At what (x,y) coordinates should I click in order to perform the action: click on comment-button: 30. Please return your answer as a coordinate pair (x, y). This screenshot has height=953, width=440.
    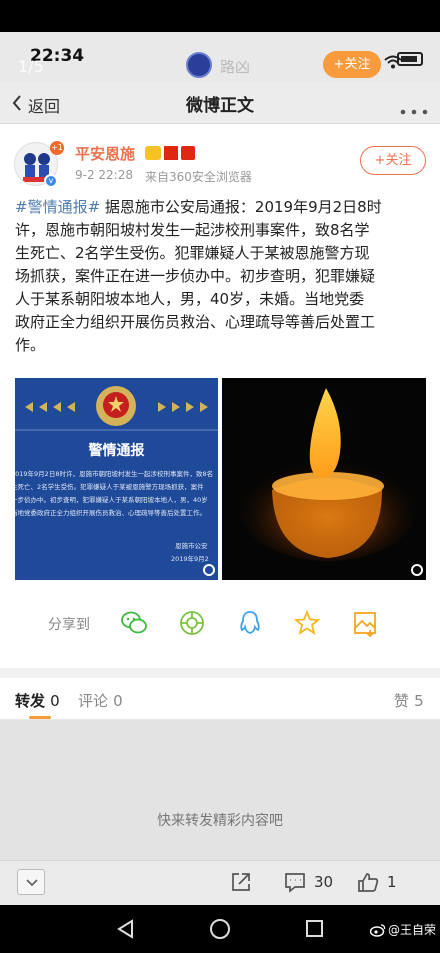
    Looking at the image, I should click on (312, 883).